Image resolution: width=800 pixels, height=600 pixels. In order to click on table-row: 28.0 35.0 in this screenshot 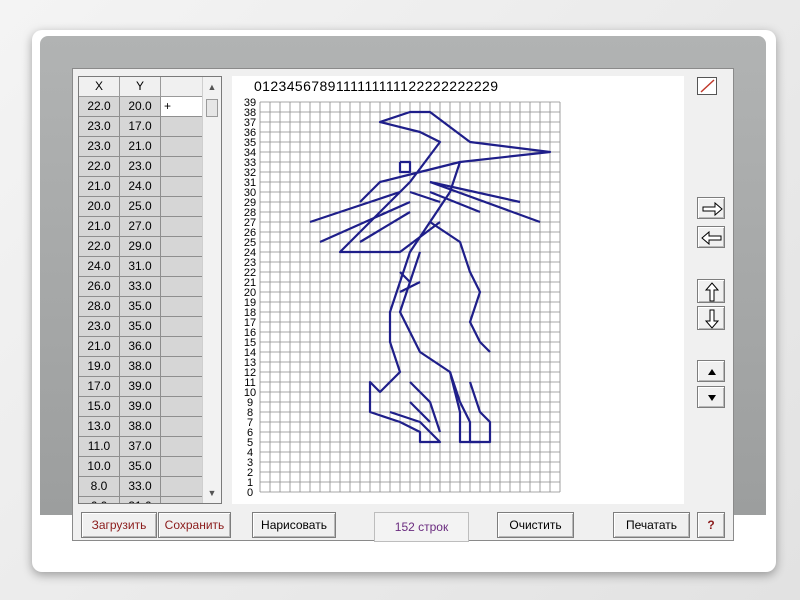, I will do `click(141, 307)`.